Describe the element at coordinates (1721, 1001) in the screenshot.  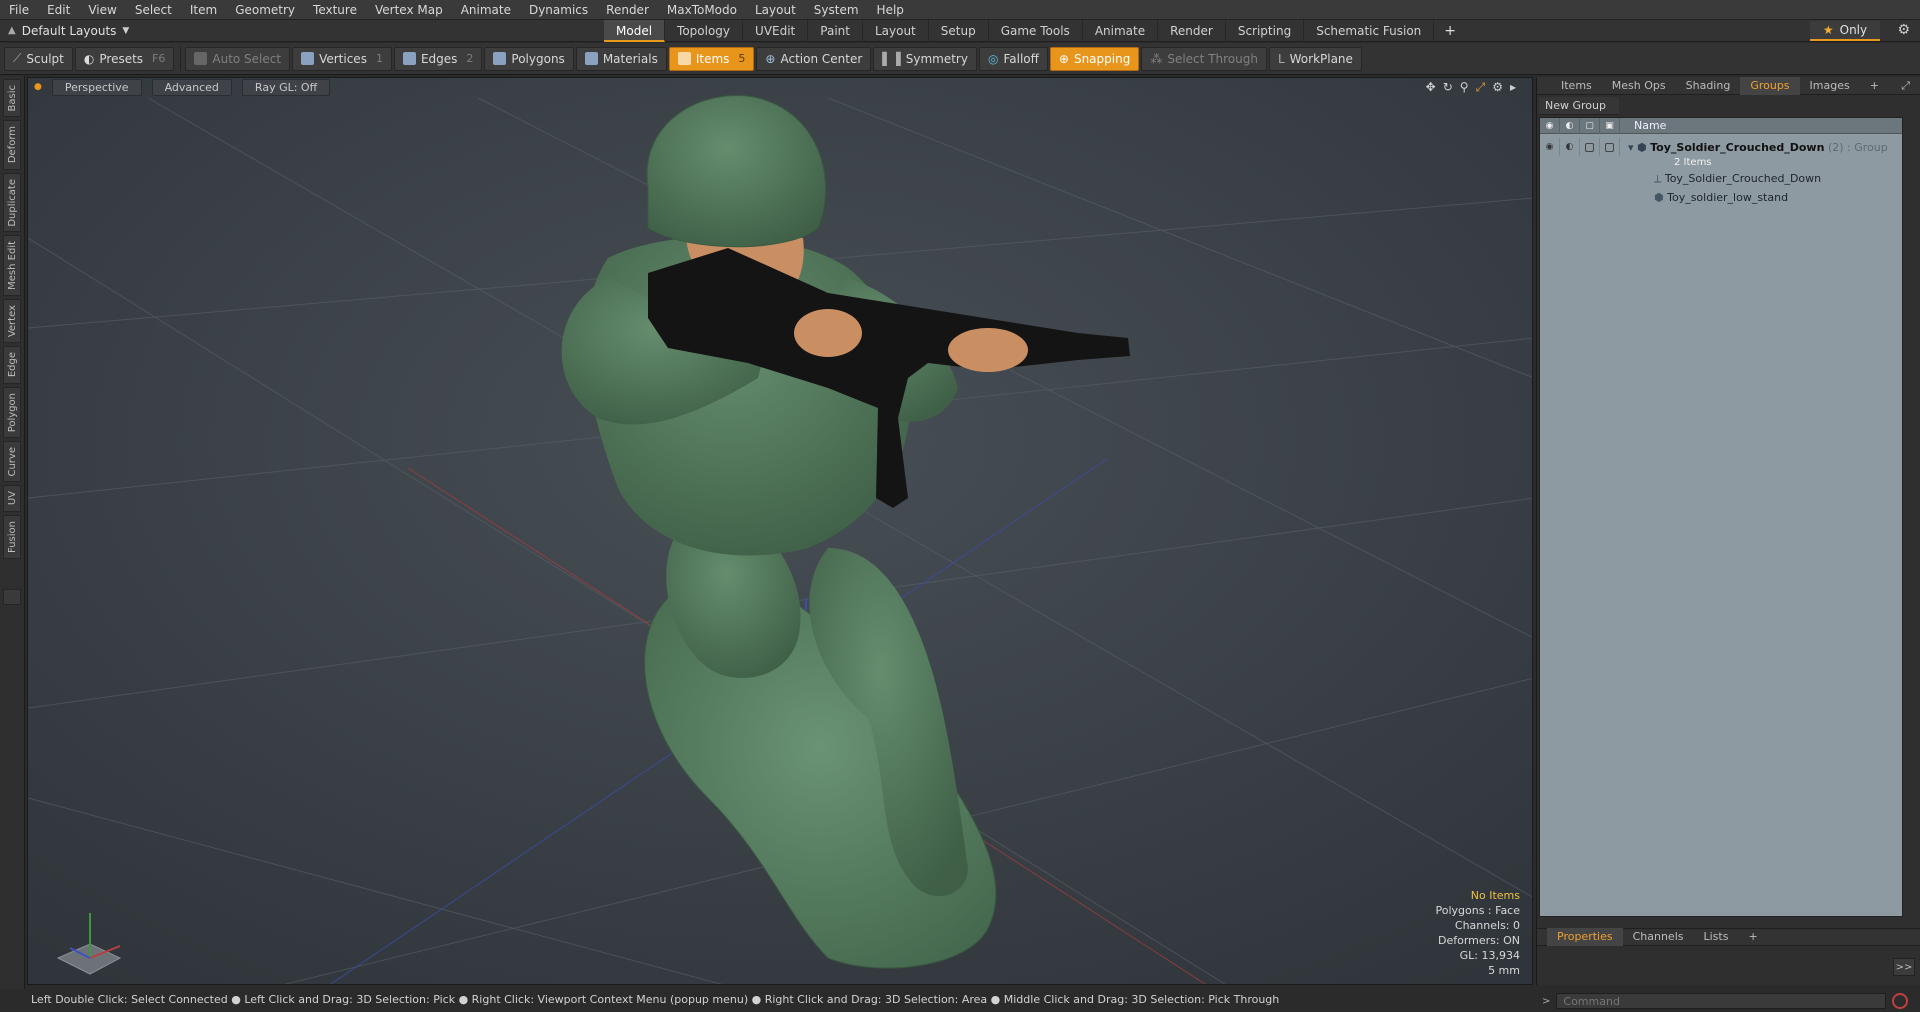
I see `command-input` at that location.